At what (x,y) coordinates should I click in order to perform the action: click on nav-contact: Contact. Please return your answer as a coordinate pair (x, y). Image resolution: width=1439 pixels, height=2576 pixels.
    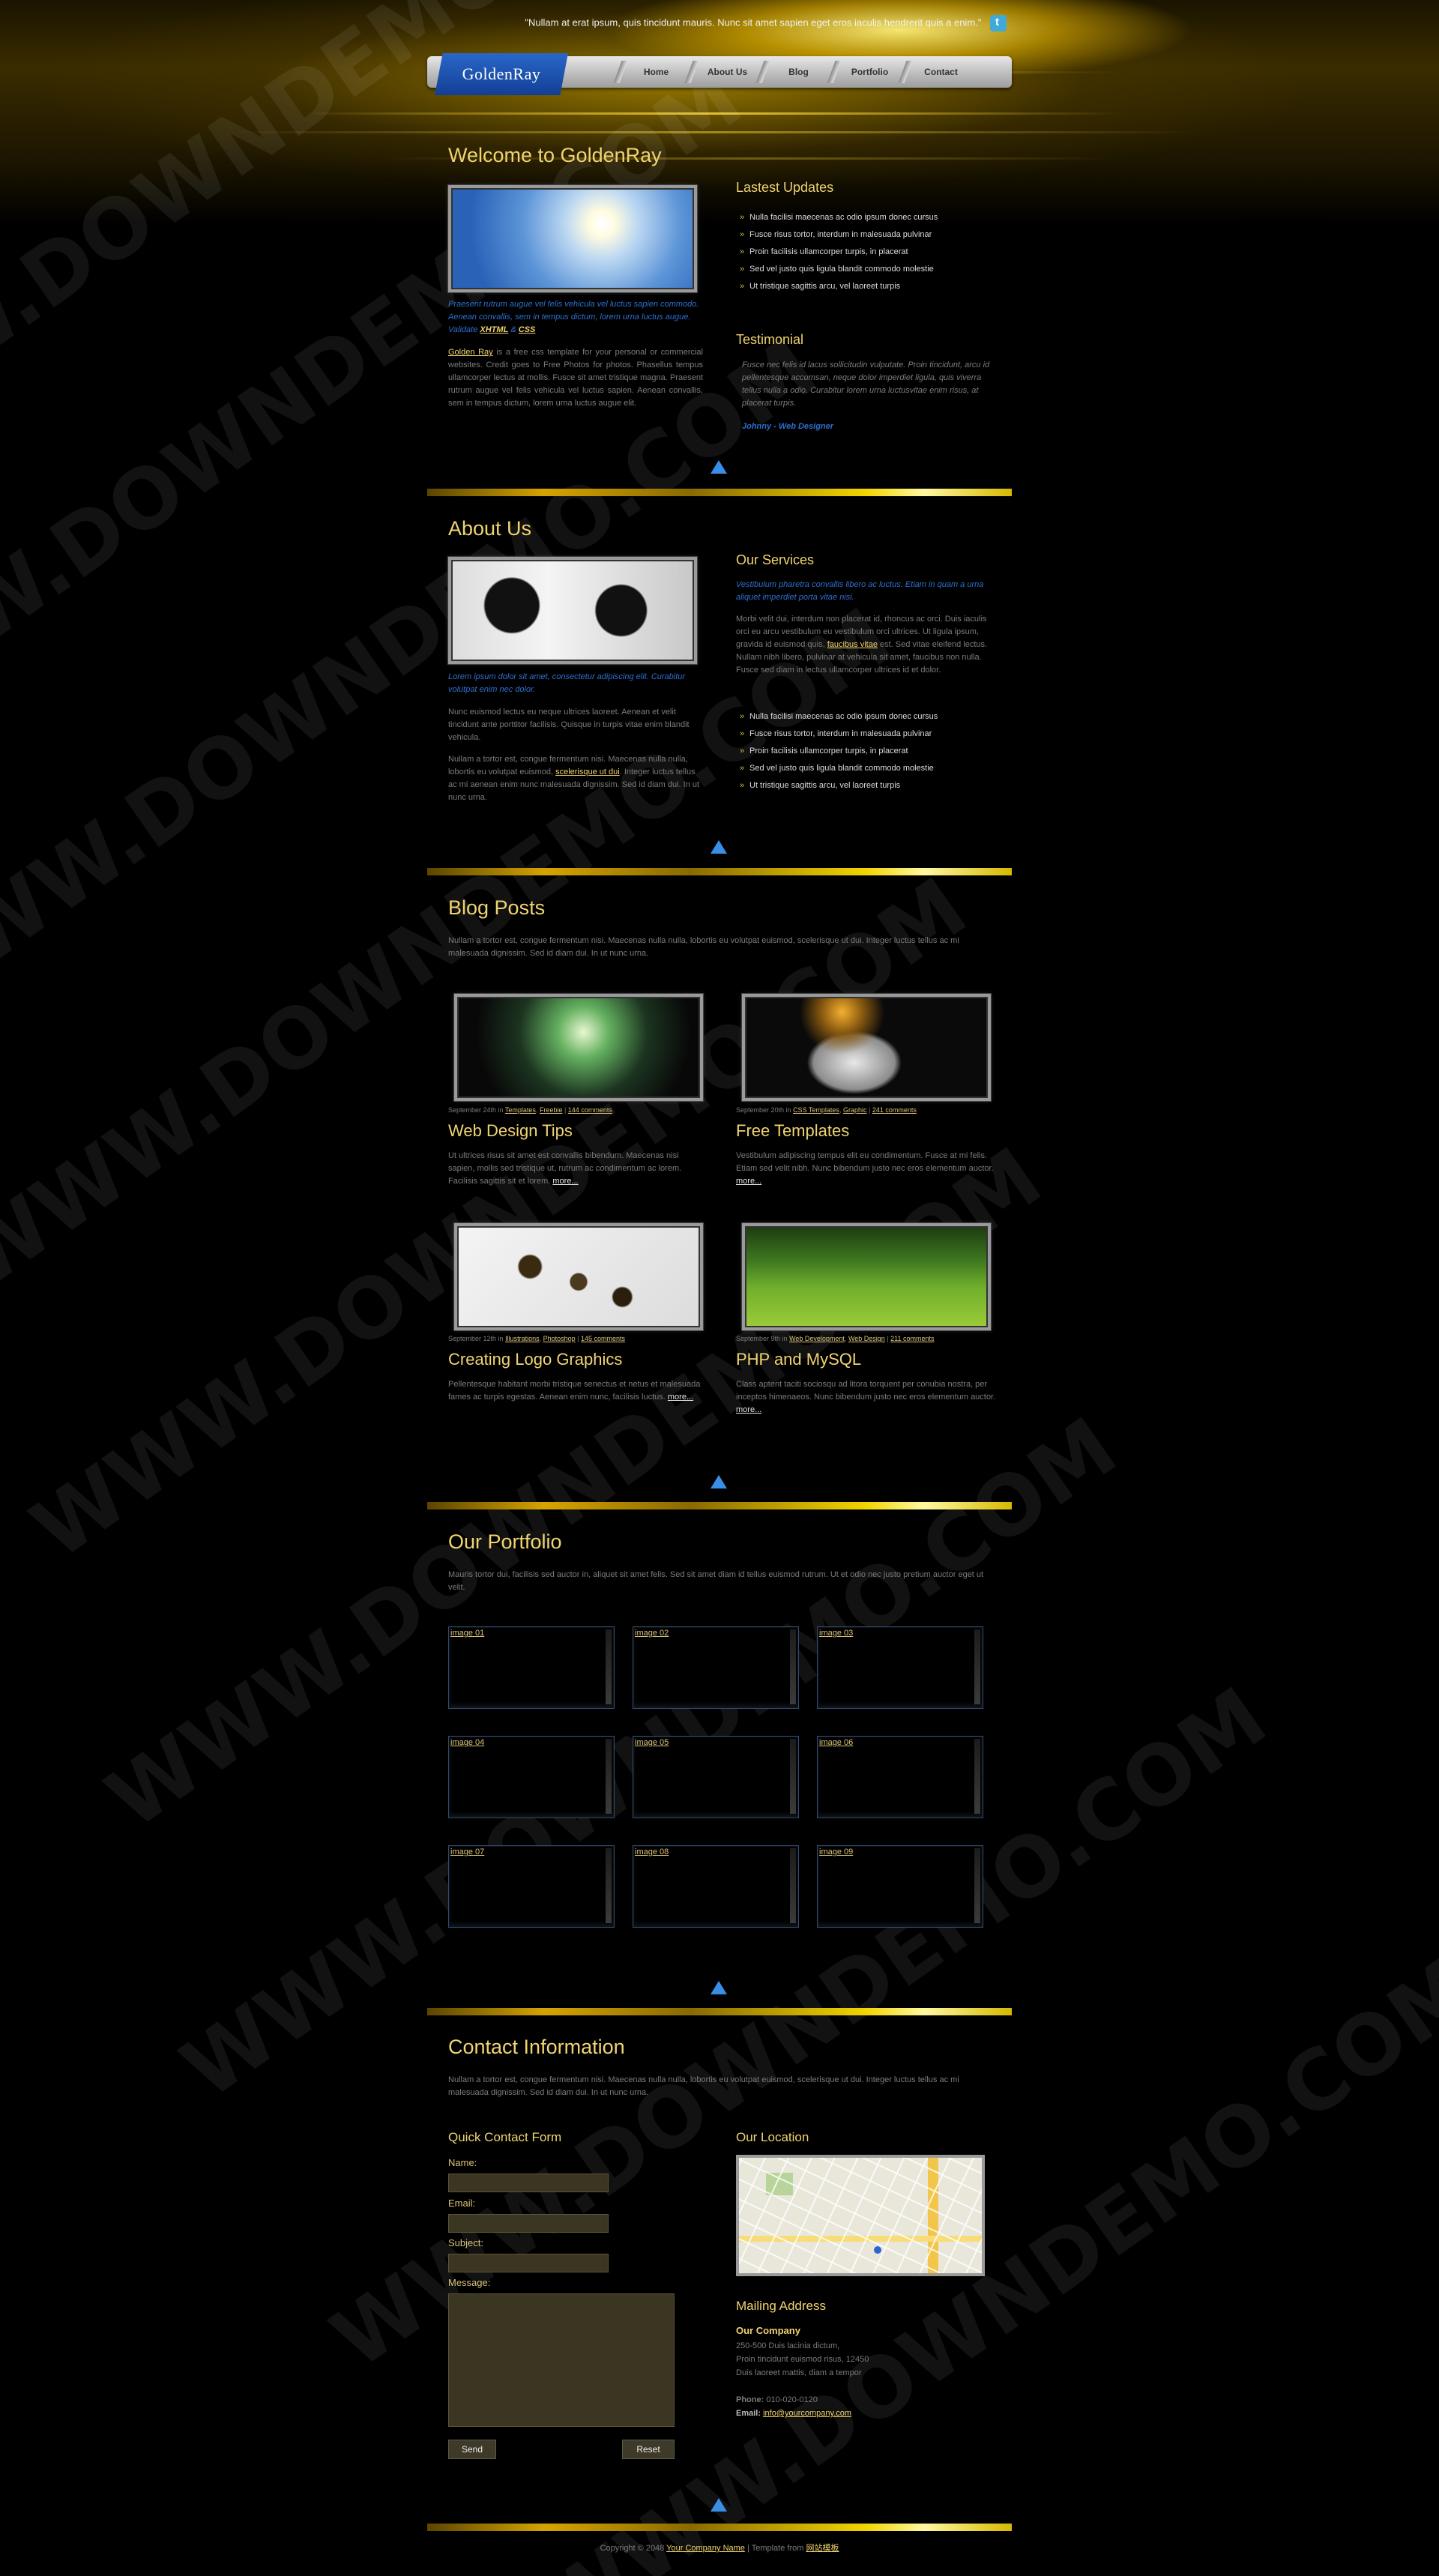
    Looking at the image, I should click on (941, 72).